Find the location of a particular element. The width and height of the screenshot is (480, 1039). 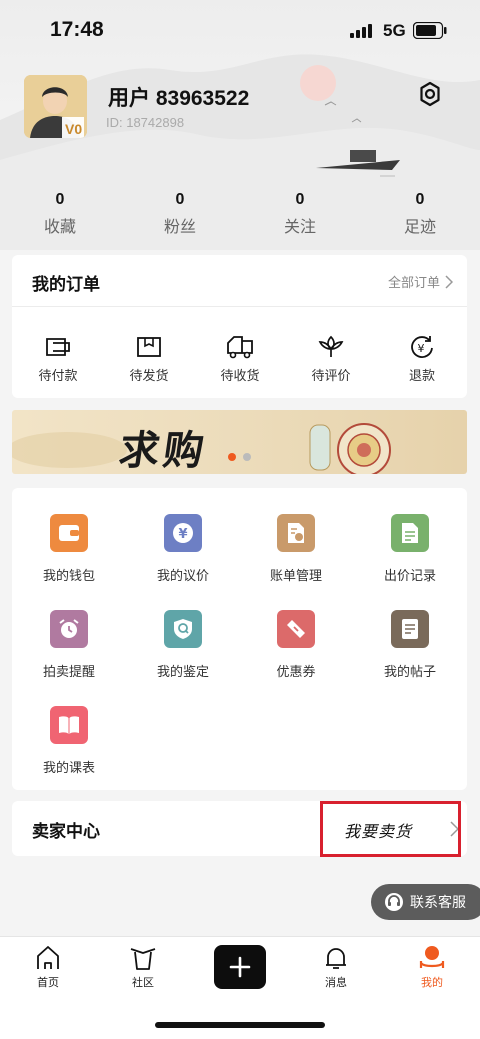

signal-icon is located at coordinates (361, 31).